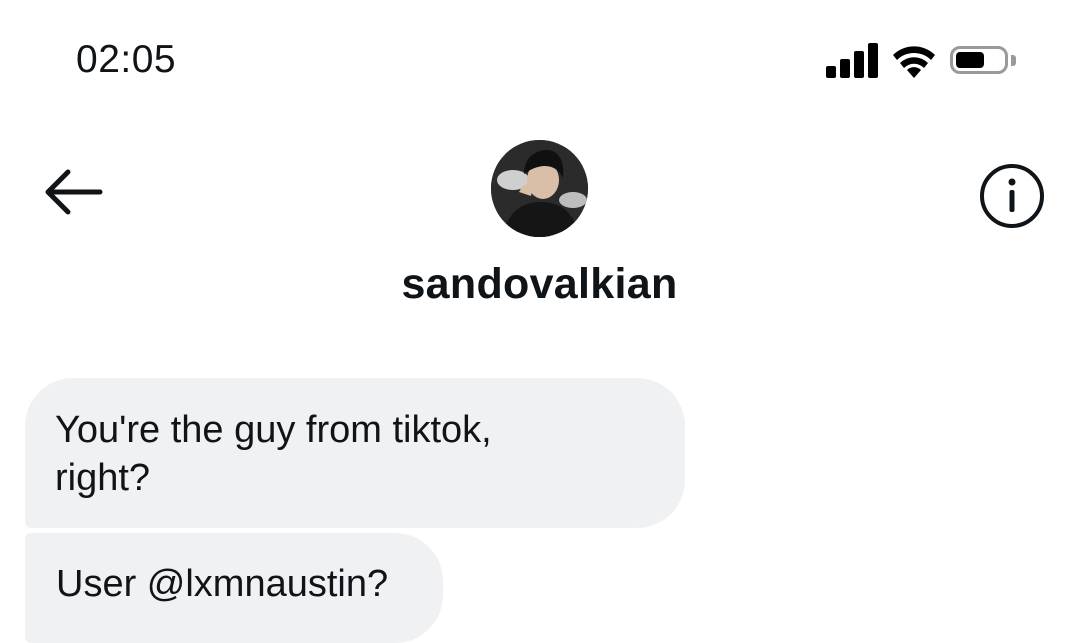 The width and height of the screenshot is (1079, 643). What do you see at coordinates (273, 430) in the screenshot?
I see `message-text: You're the guy from tiktok,` at bounding box center [273, 430].